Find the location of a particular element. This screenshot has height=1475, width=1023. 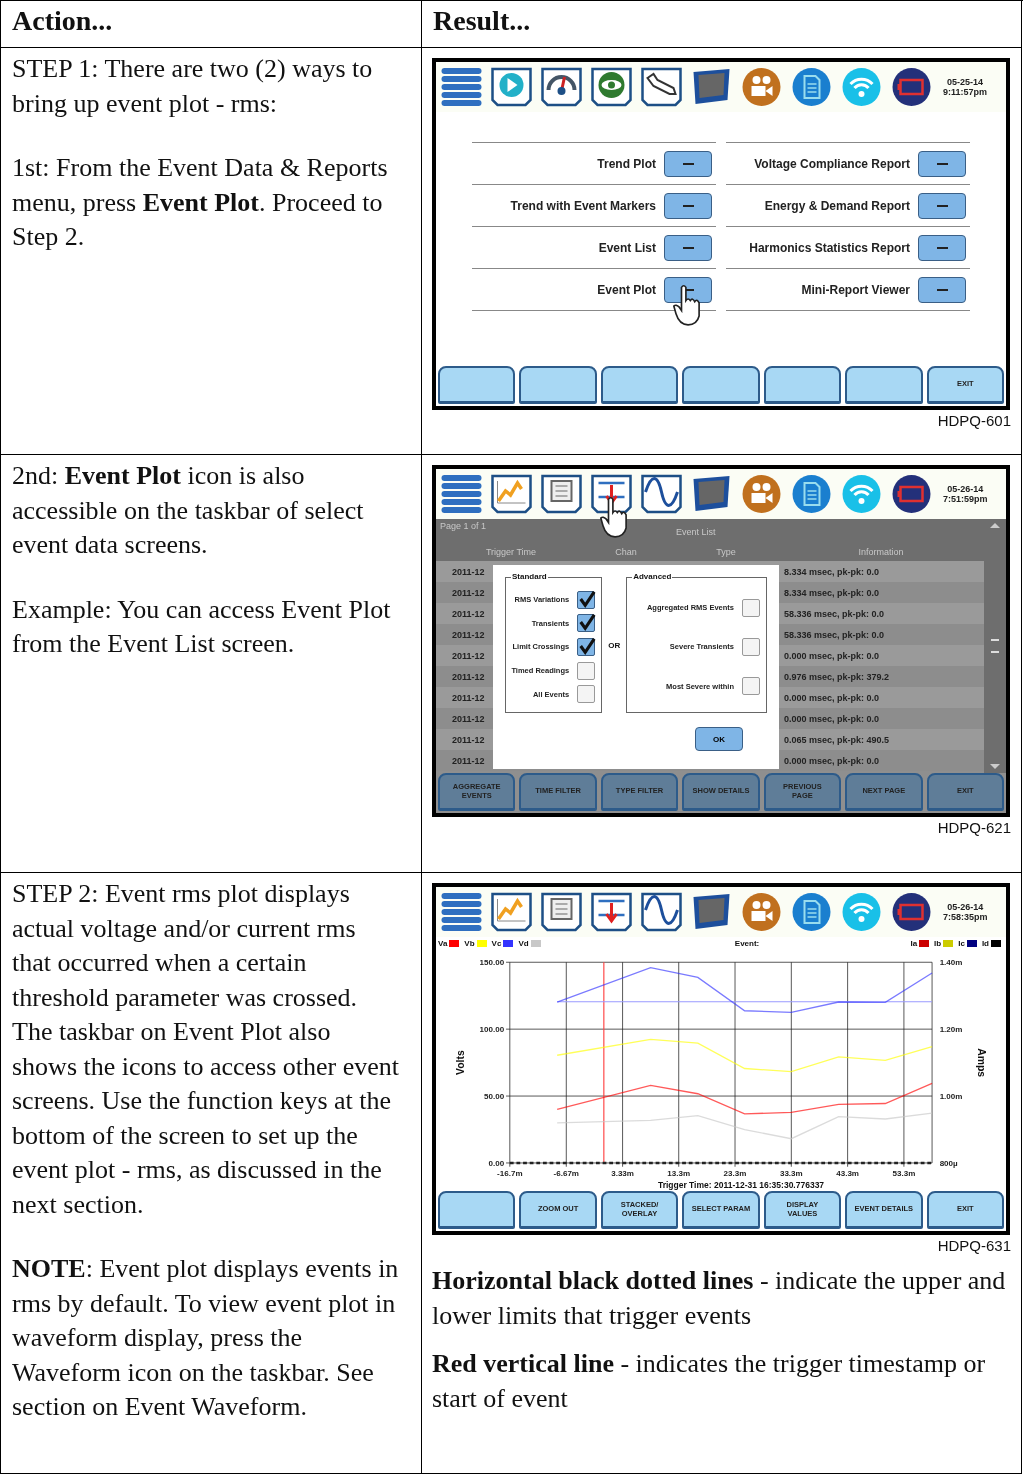

right-axis-label: Amps is located at coordinates (981, 1063).